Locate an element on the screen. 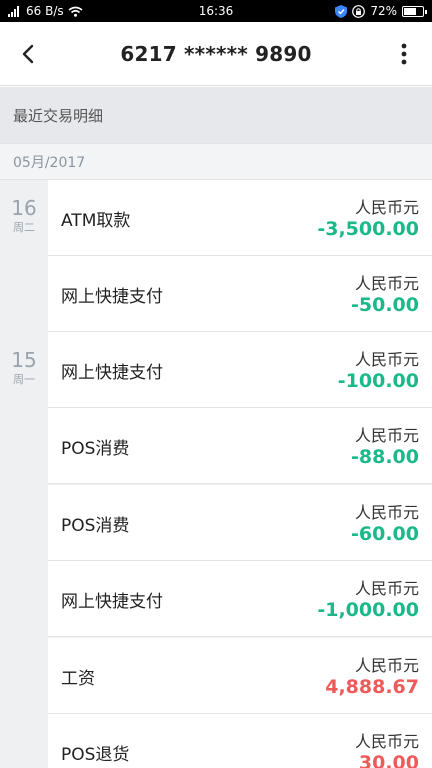 This screenshot has height=768, width=432. status-bar: 66 B/s 16:36 72% is located at coordinates (216, 11).